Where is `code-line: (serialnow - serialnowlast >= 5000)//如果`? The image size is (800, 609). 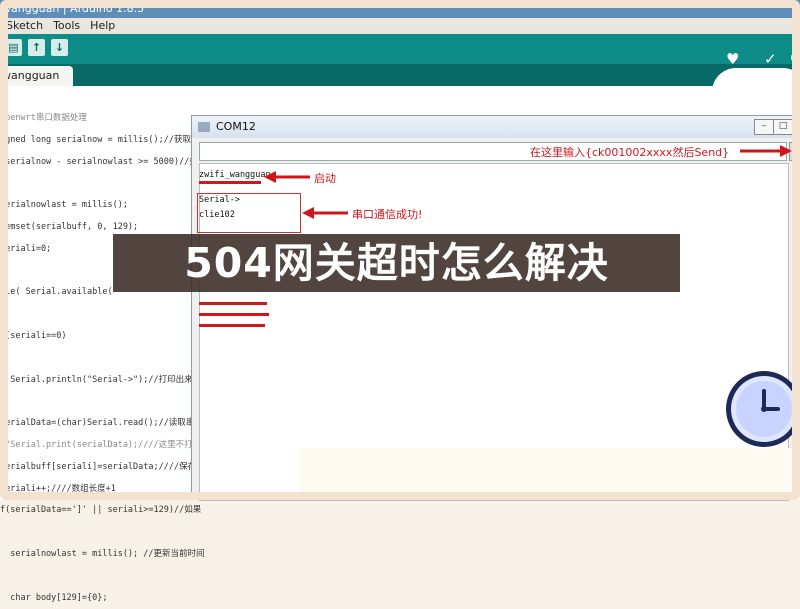
code-line: (serialnow - serialnowlast >= 5000)//如果 is located at coordinates (103, 161).